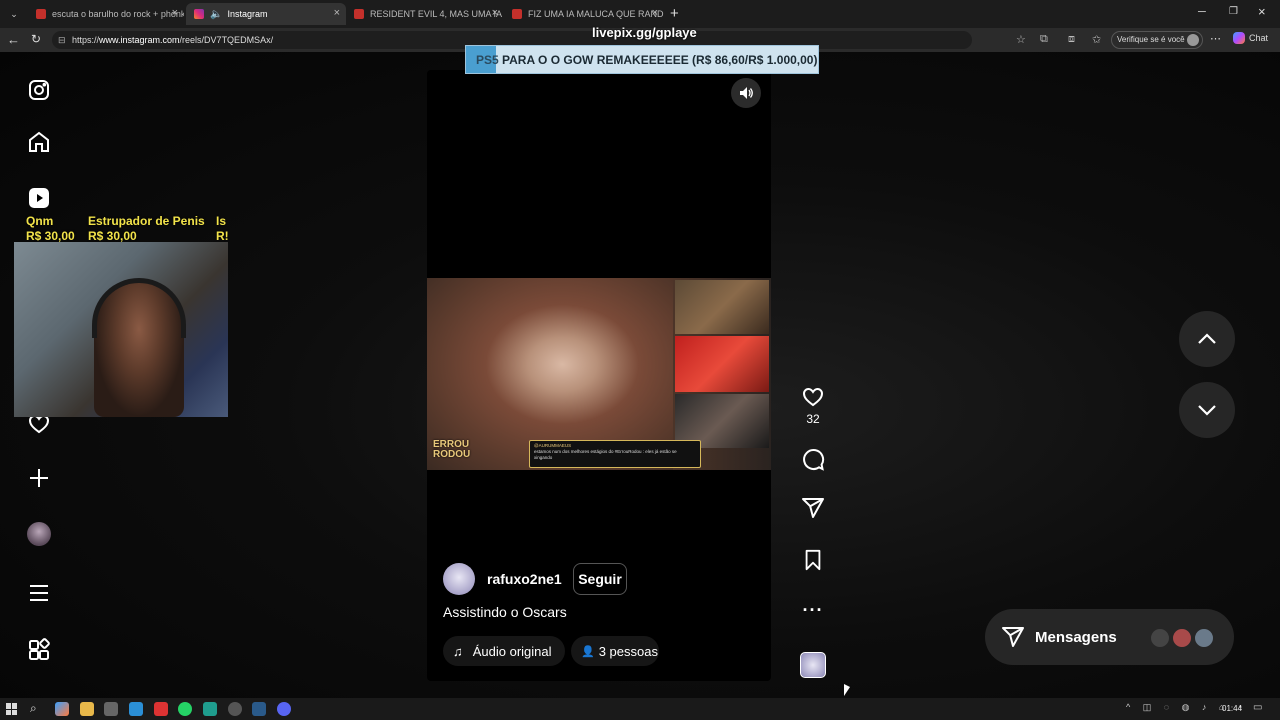 The image size is (1280, 720). What do you see at coordinates (39, 650) in the screenshot?
I see `more-apps-icon` at bounding box center [39, 650].